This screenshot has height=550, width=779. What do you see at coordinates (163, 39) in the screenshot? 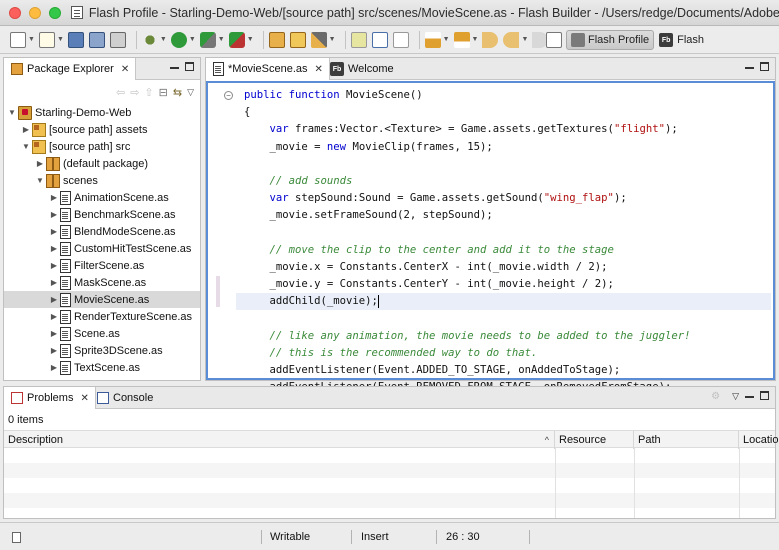
I see `debug-dropdown-icon: ▼` at bounding box center [163, 39].